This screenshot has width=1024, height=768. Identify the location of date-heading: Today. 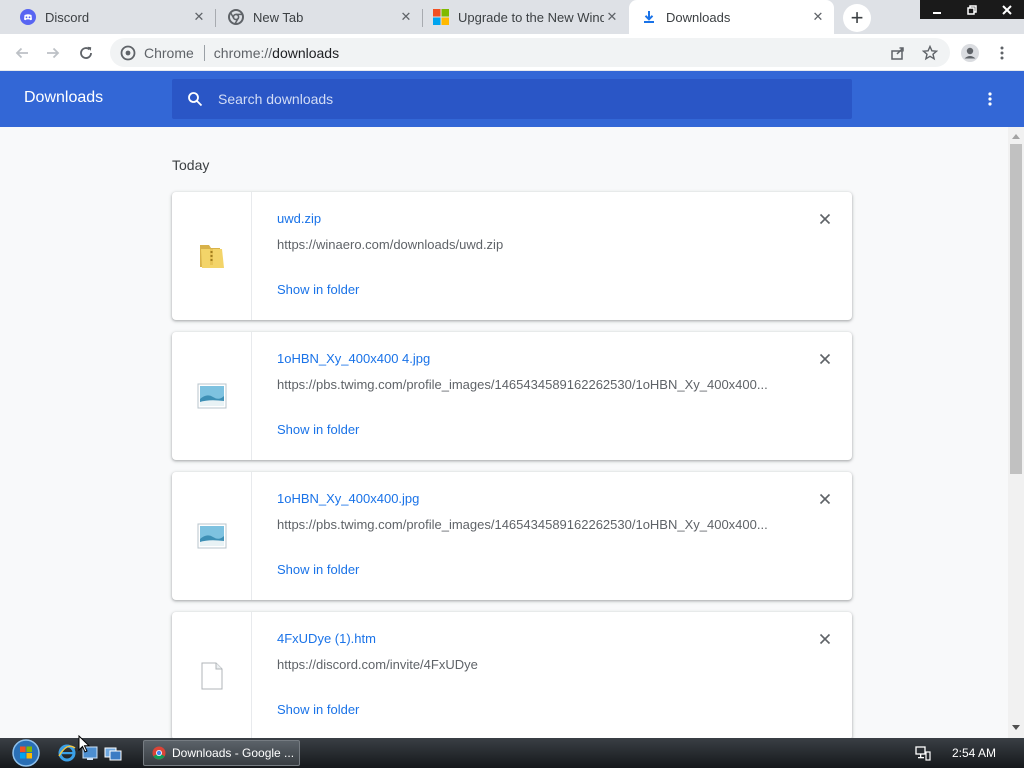
(191, 165).